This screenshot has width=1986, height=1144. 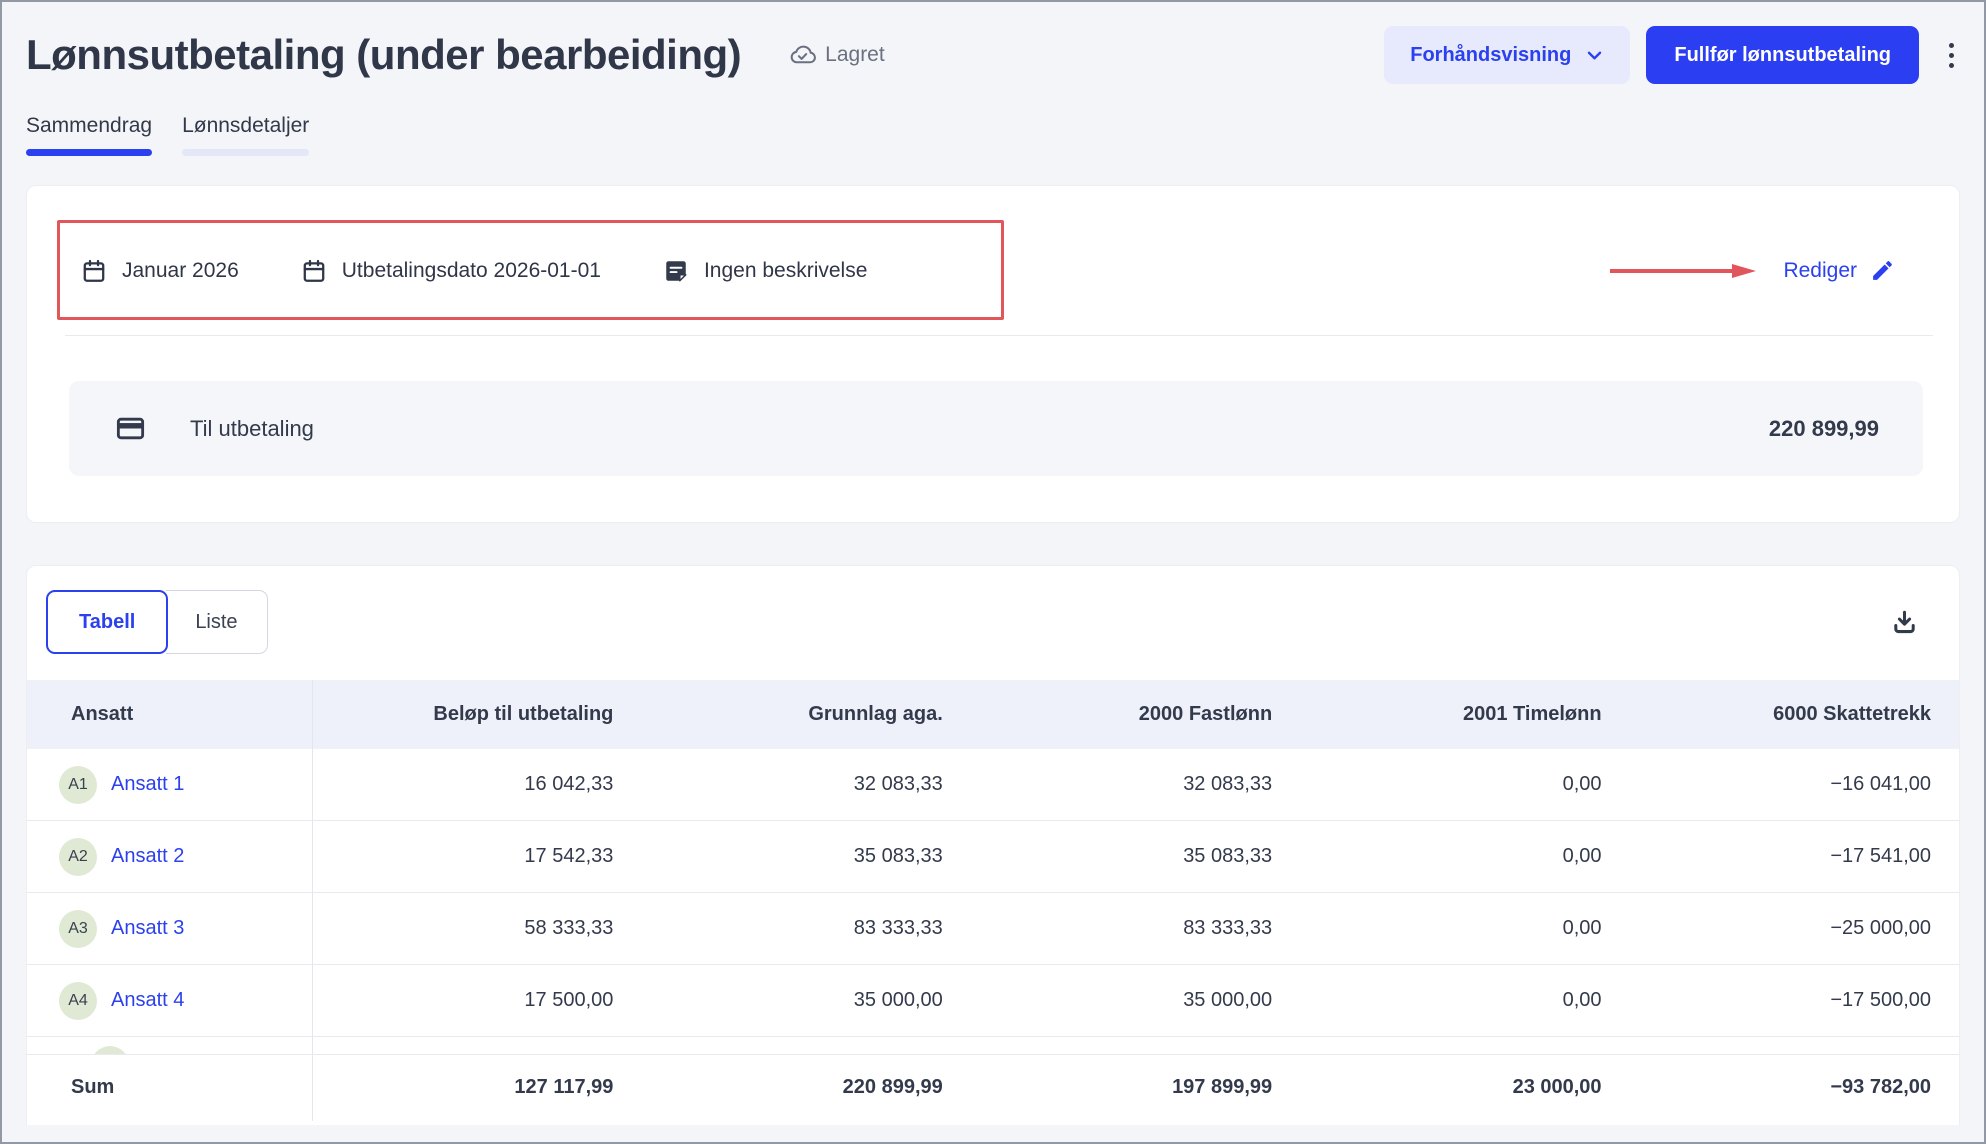 I want to click on sum-value: 23 000,00, so click(x=1557, y=1087).